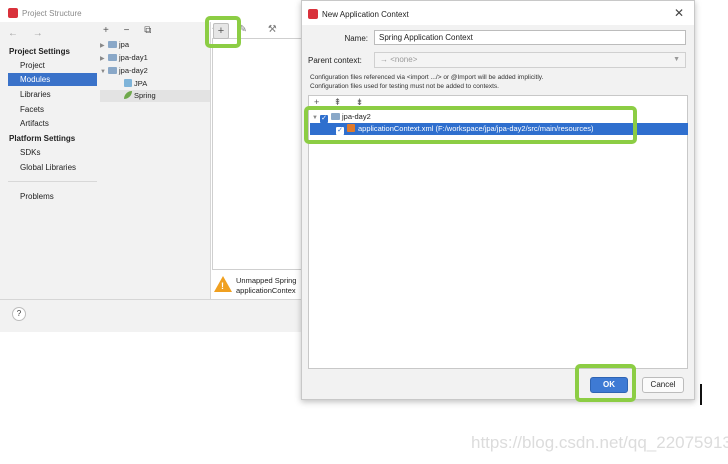 The height and width of the screenshot is (464, 728). Describe the element at coordinates (52, 109) in the screenshot. I see `sidebar-item-facets: Facets` at that location.